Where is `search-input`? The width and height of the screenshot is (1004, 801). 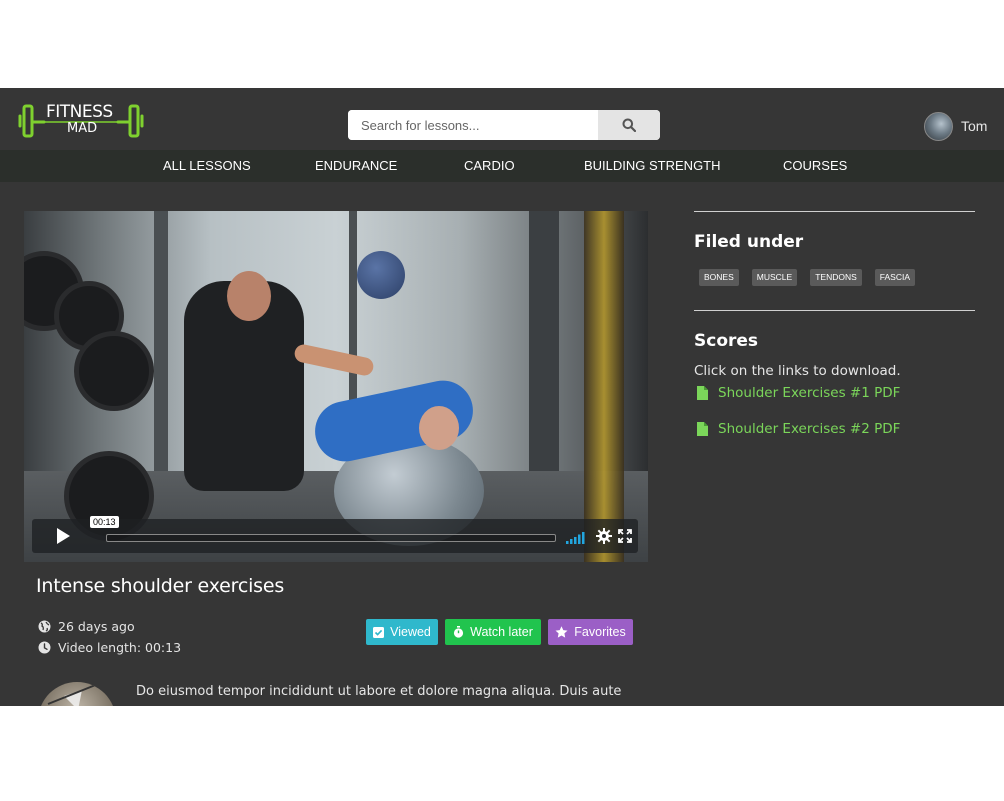 search-input is located at coordinates (473, 125).